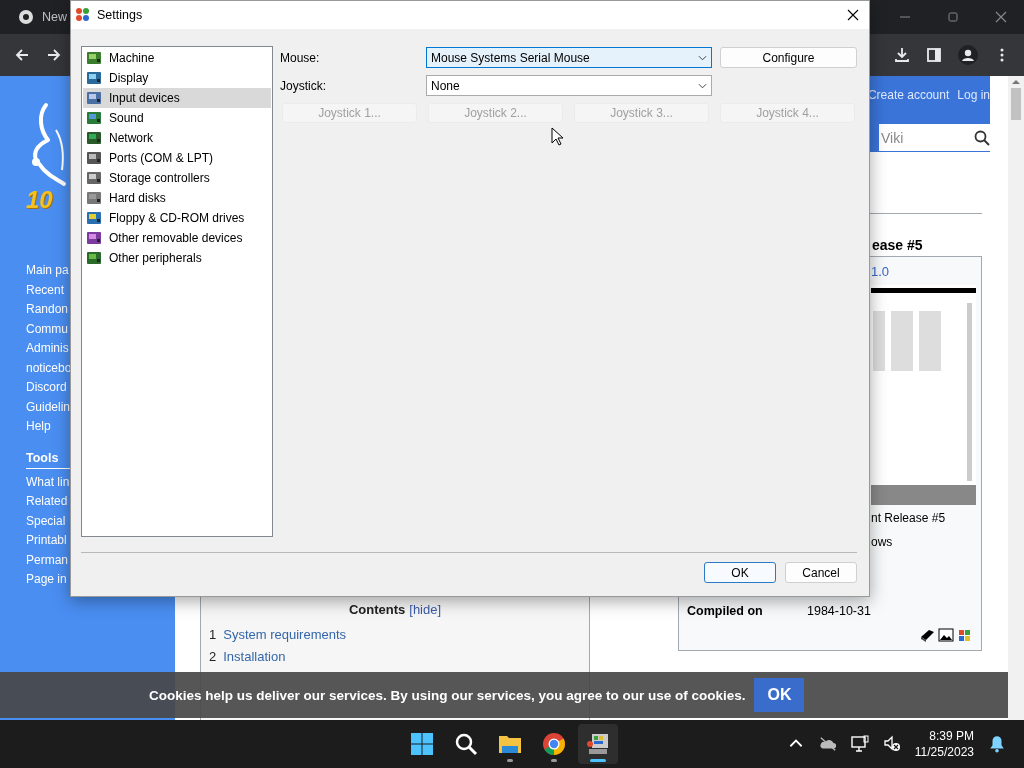  Describe the element at coordinates (425, 610) in the screenshot. I see `hide-link: [hide]` at that location.